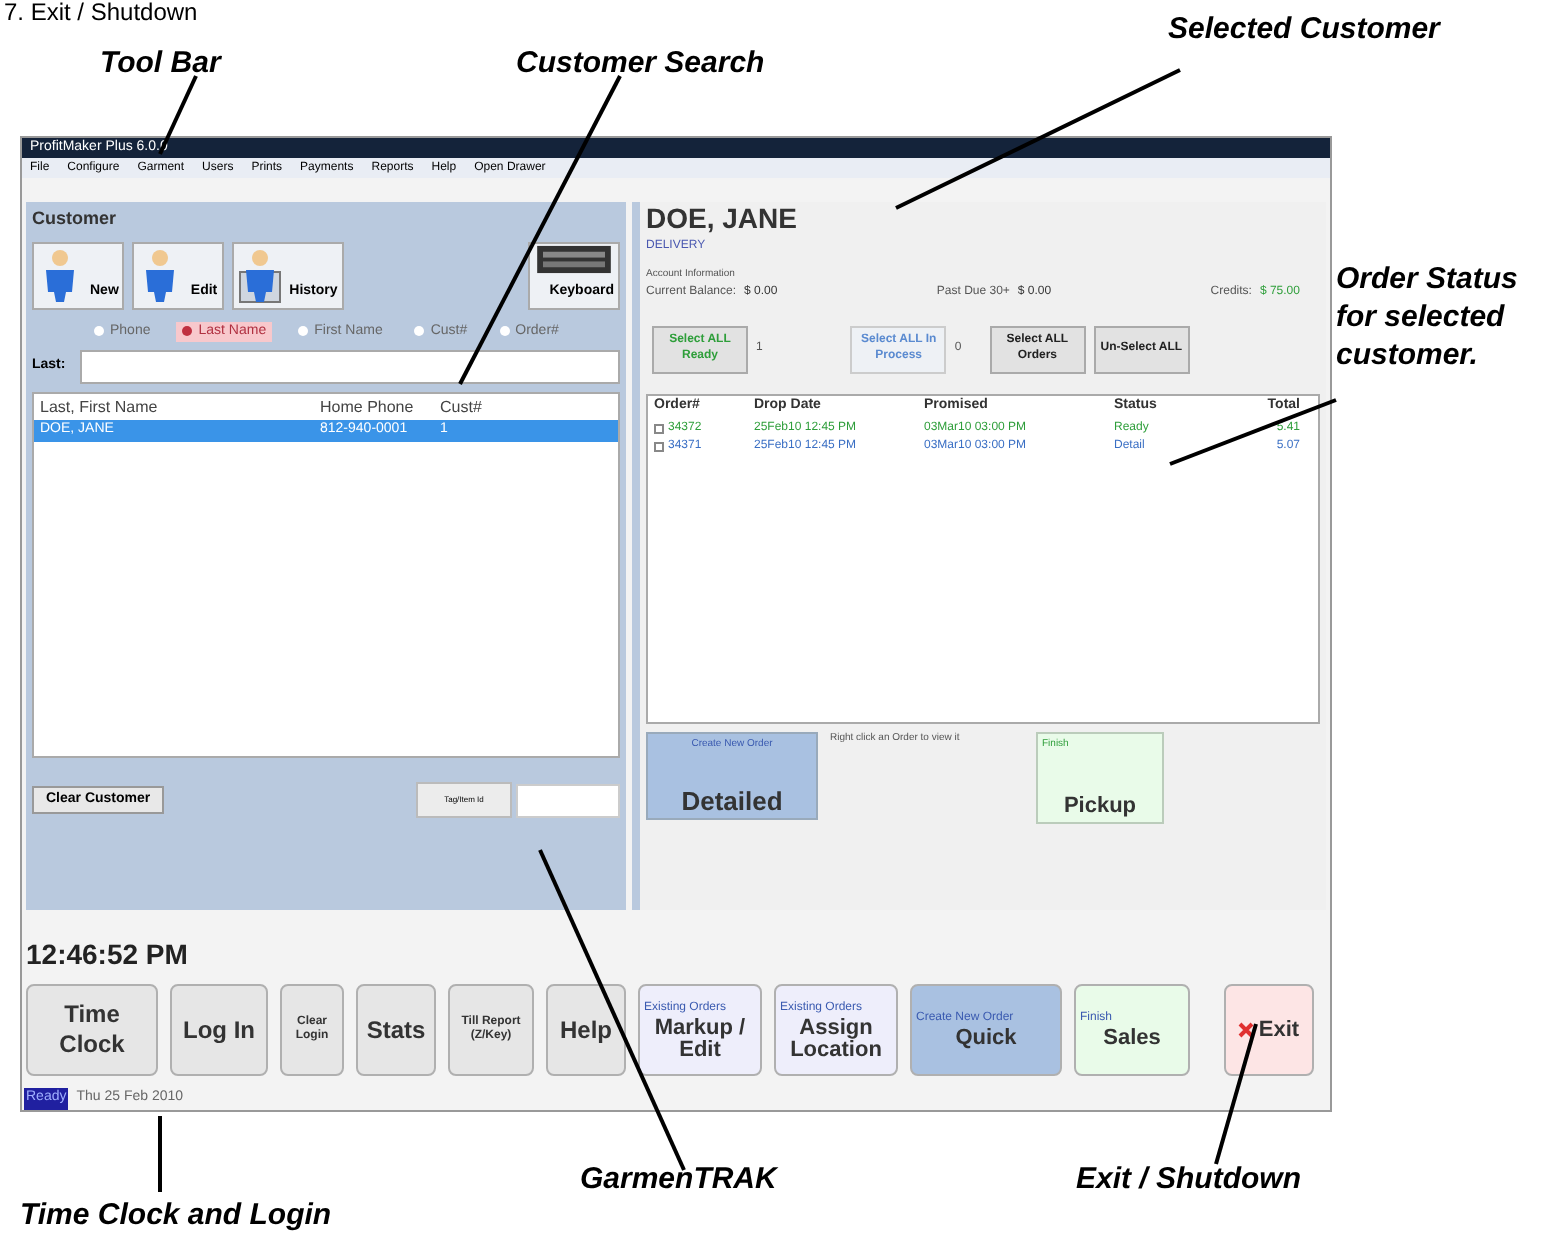  Describe the element at coordinates (678, 1179) in the screenshot. I see `callout-label: GarmenTRAK` at that location.